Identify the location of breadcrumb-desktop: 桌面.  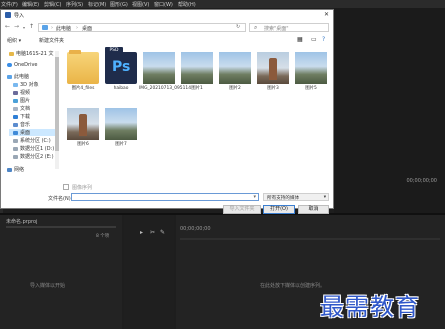
(87, 28).